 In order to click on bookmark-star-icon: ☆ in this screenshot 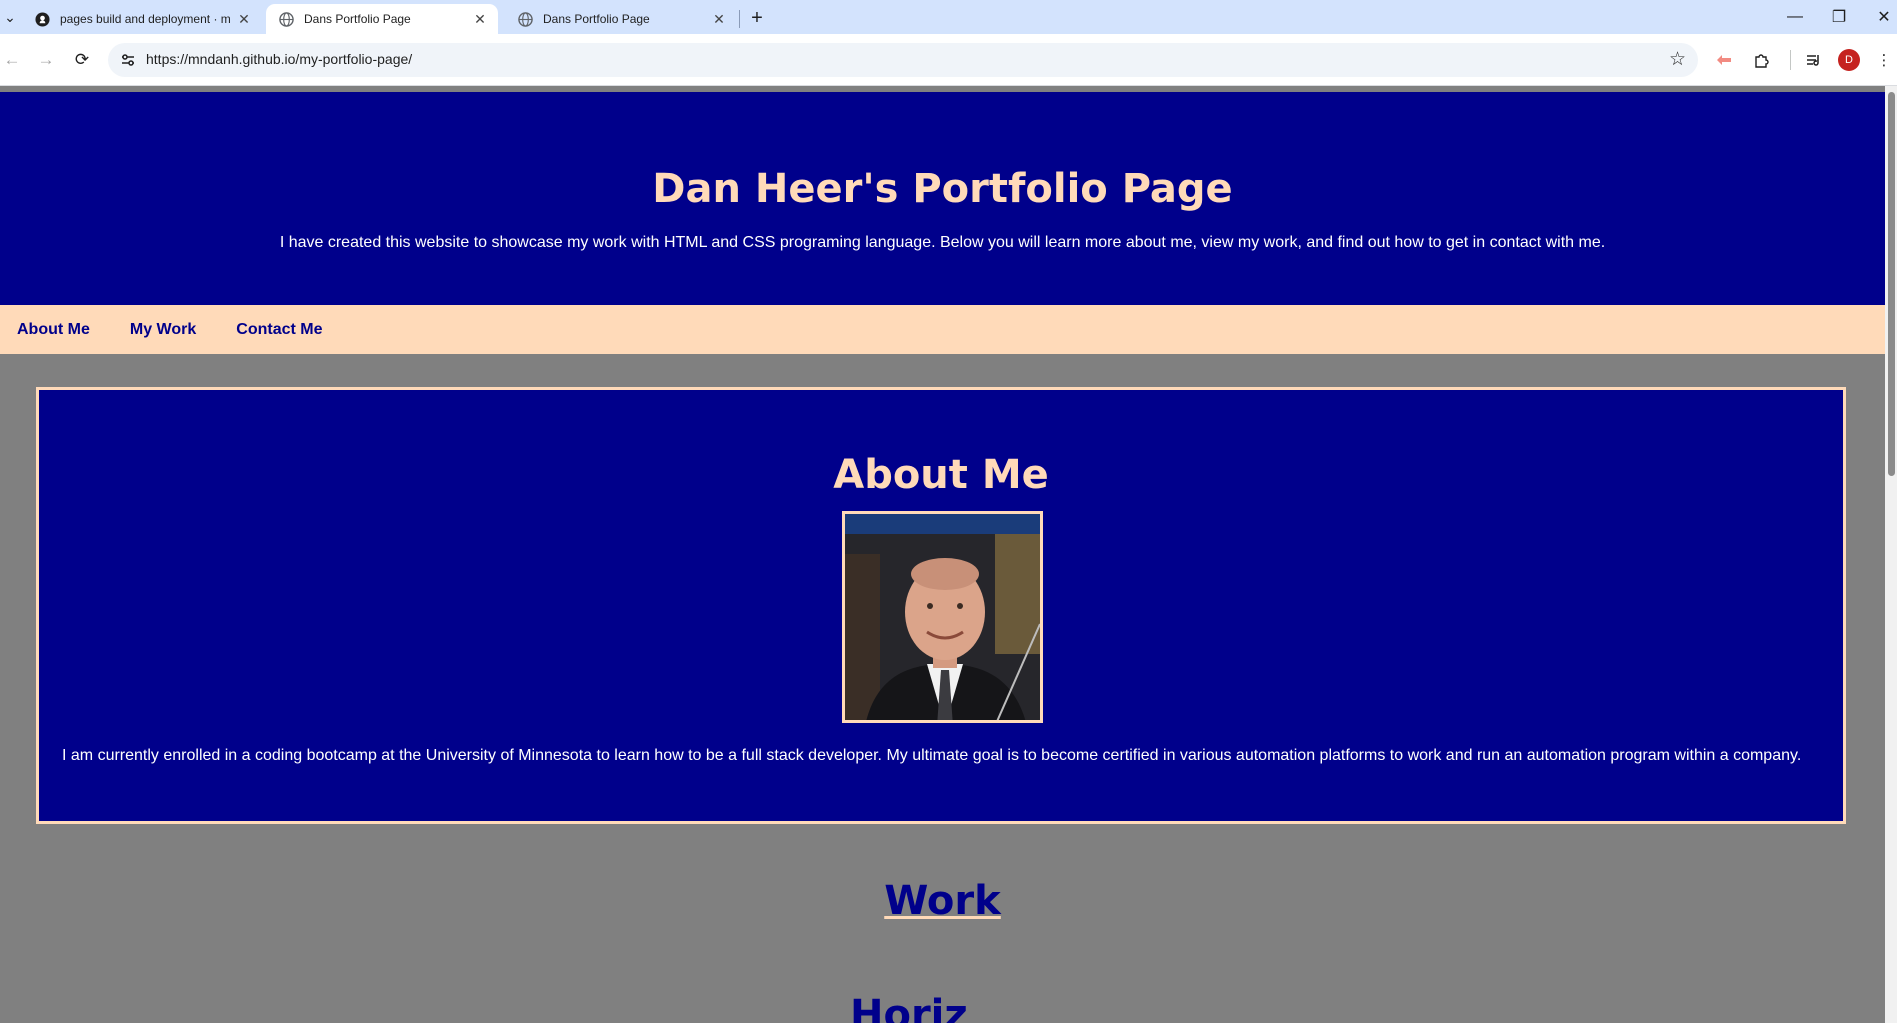, I will do `click(1677, 59)`.